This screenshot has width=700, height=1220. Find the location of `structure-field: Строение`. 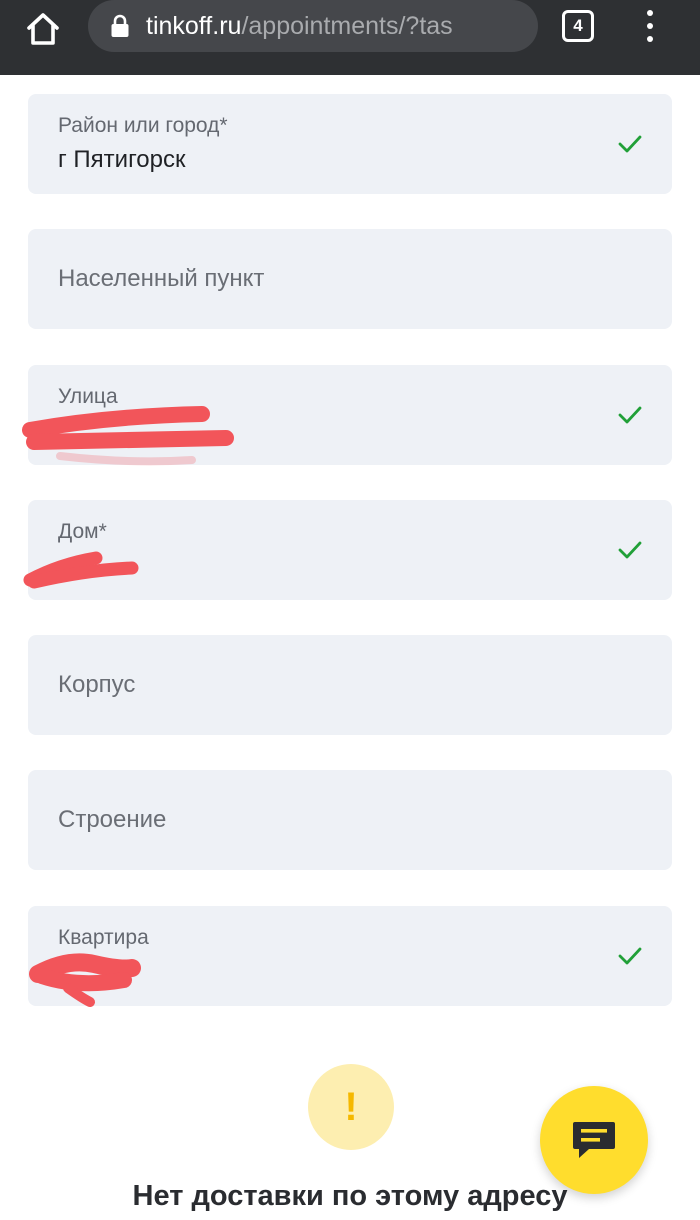

structure-field: Строение is located at coordinates (350, 820).